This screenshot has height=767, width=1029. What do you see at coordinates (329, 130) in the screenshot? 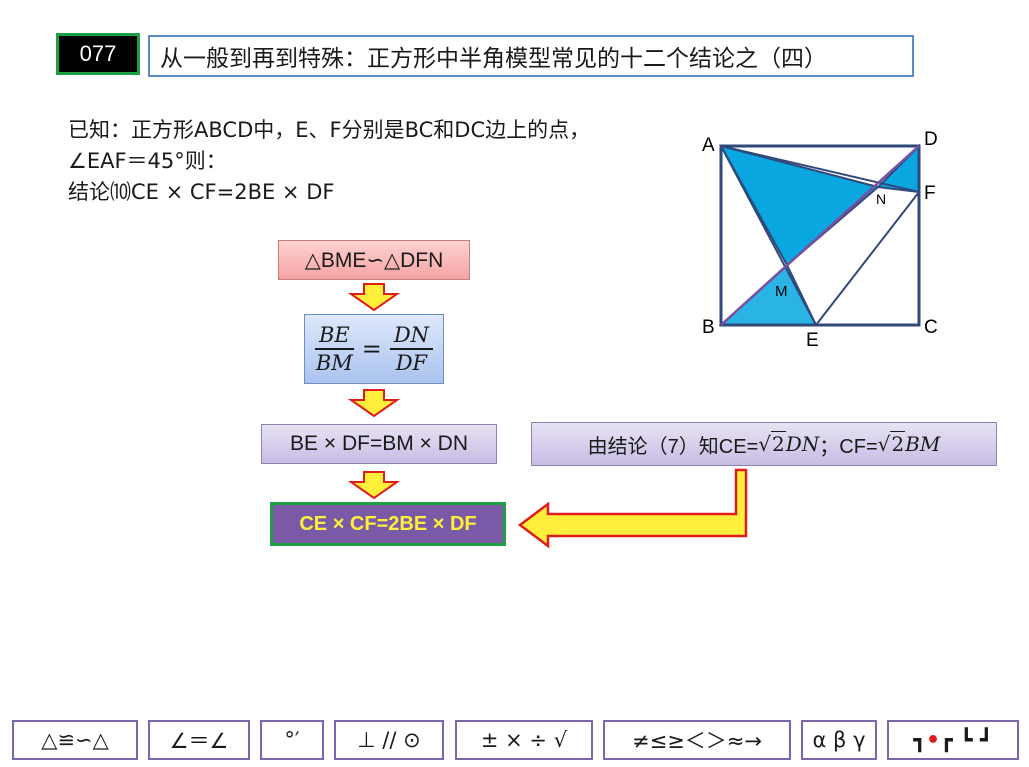
I see `given-line-1: 已知：正方形ABCD中，E、F分别是BC和DC边上的点，` at bounding box center [329, 130].